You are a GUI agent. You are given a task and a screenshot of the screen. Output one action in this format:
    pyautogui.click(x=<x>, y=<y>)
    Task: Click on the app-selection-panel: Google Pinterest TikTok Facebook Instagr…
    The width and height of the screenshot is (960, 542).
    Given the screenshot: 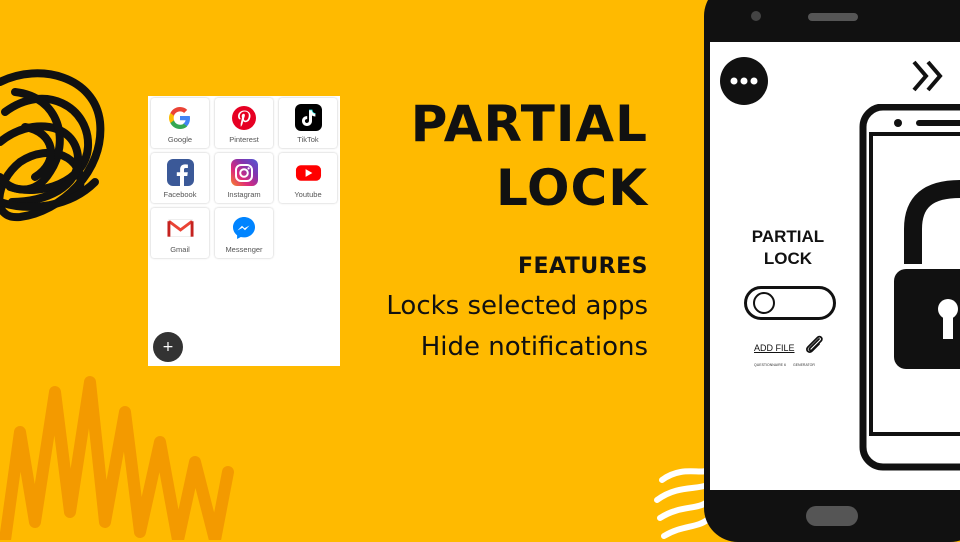 What is the action you would take?
    pyautogui.click(x=244, y=231)
    